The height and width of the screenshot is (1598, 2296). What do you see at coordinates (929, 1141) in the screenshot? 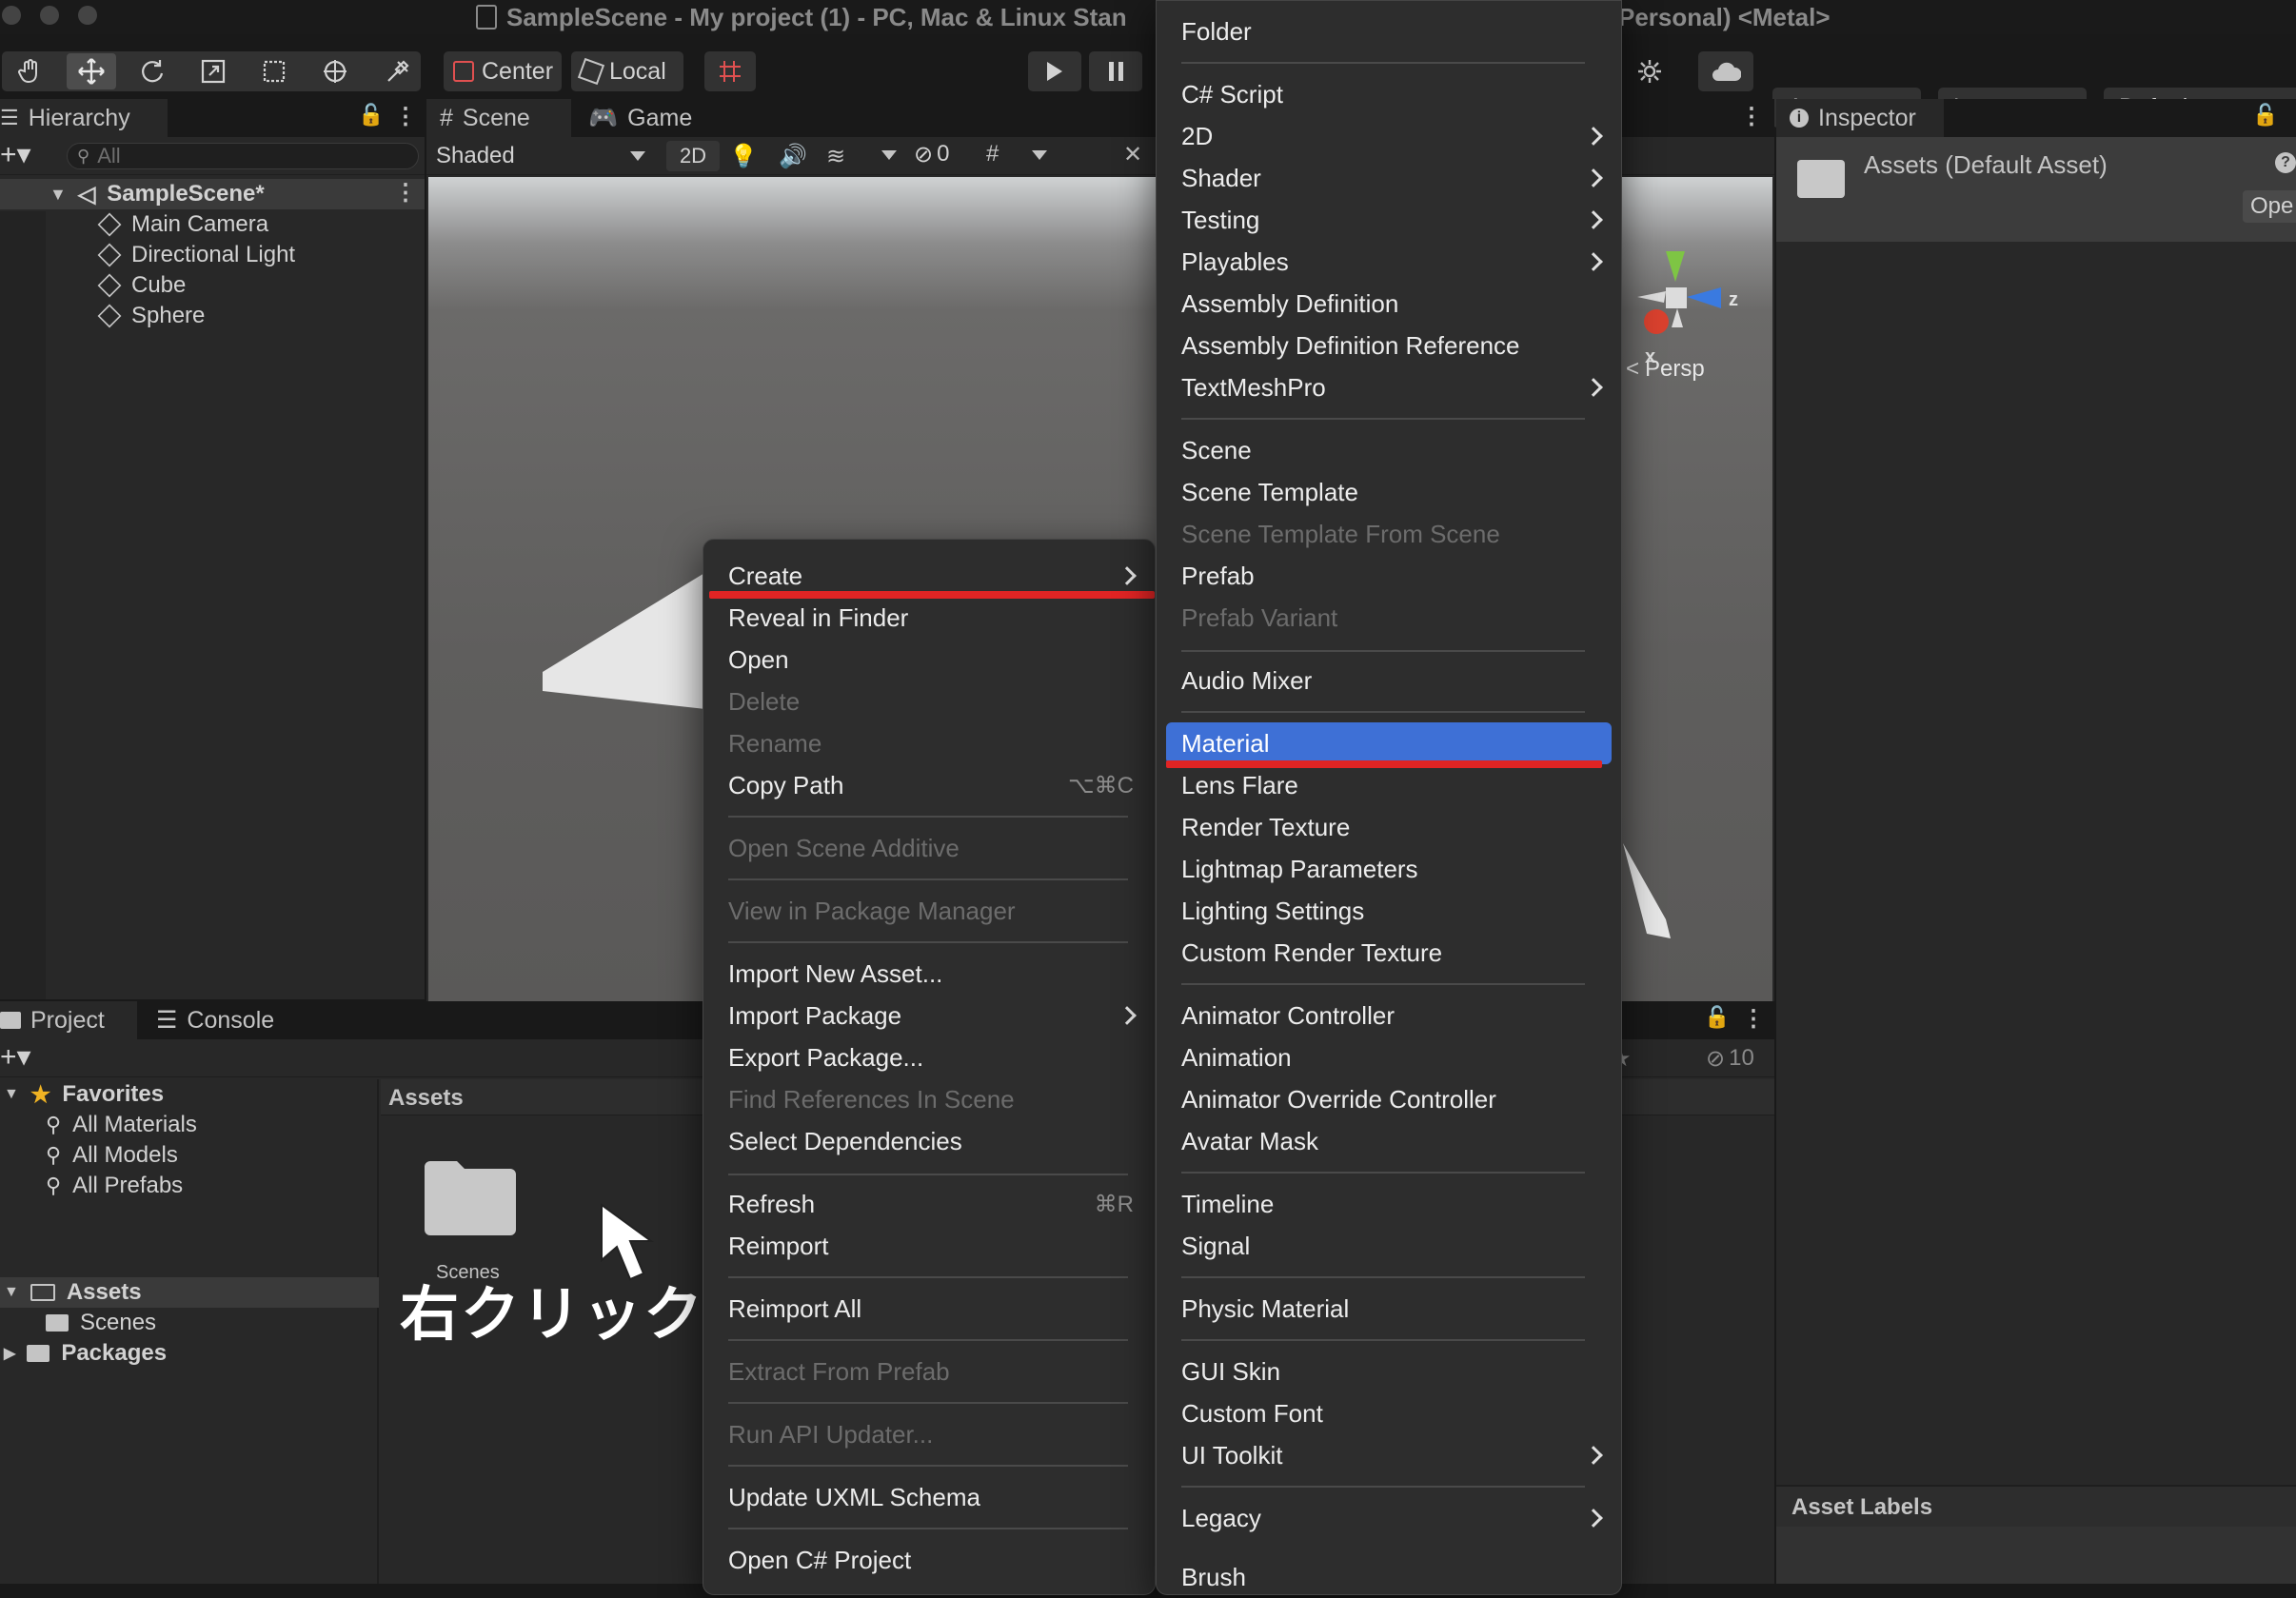
I see `menu-item-select-dependencies: Select Dependencies` at bounding box center [929, 1141].